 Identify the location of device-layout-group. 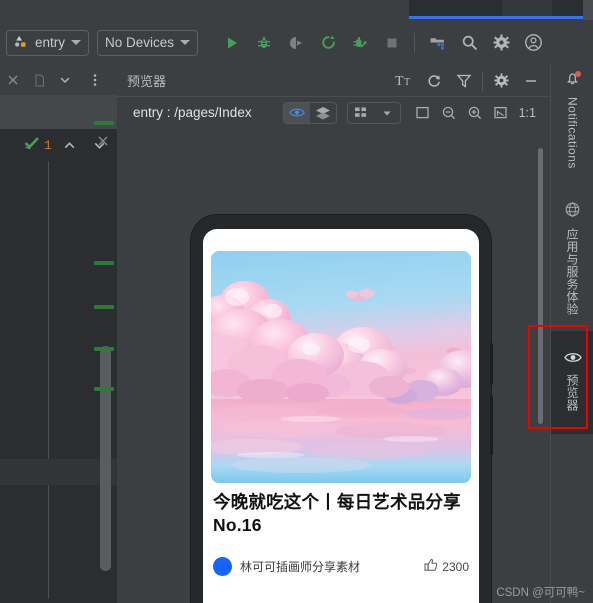
(373, 112).